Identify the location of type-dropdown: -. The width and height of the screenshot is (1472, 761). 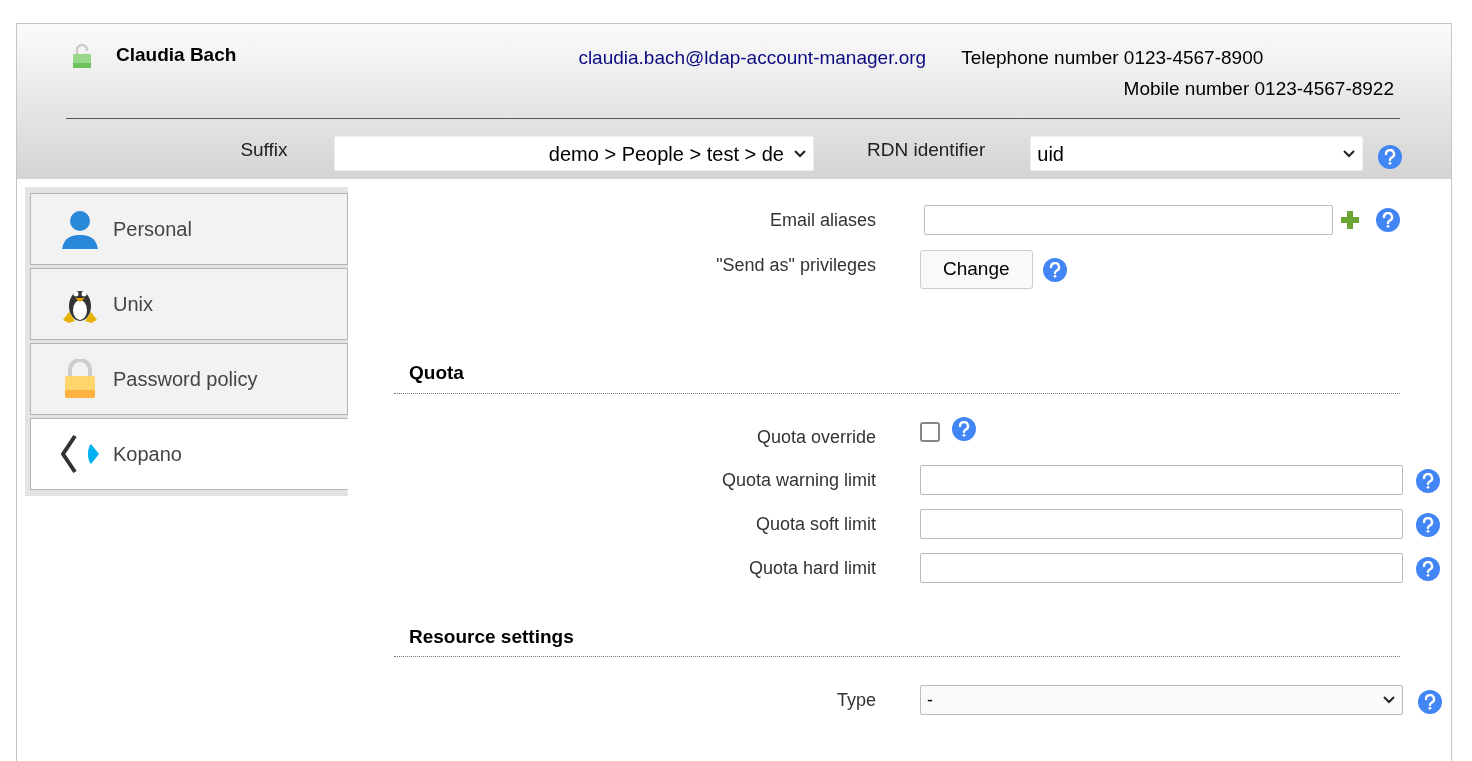
(1161, 700).